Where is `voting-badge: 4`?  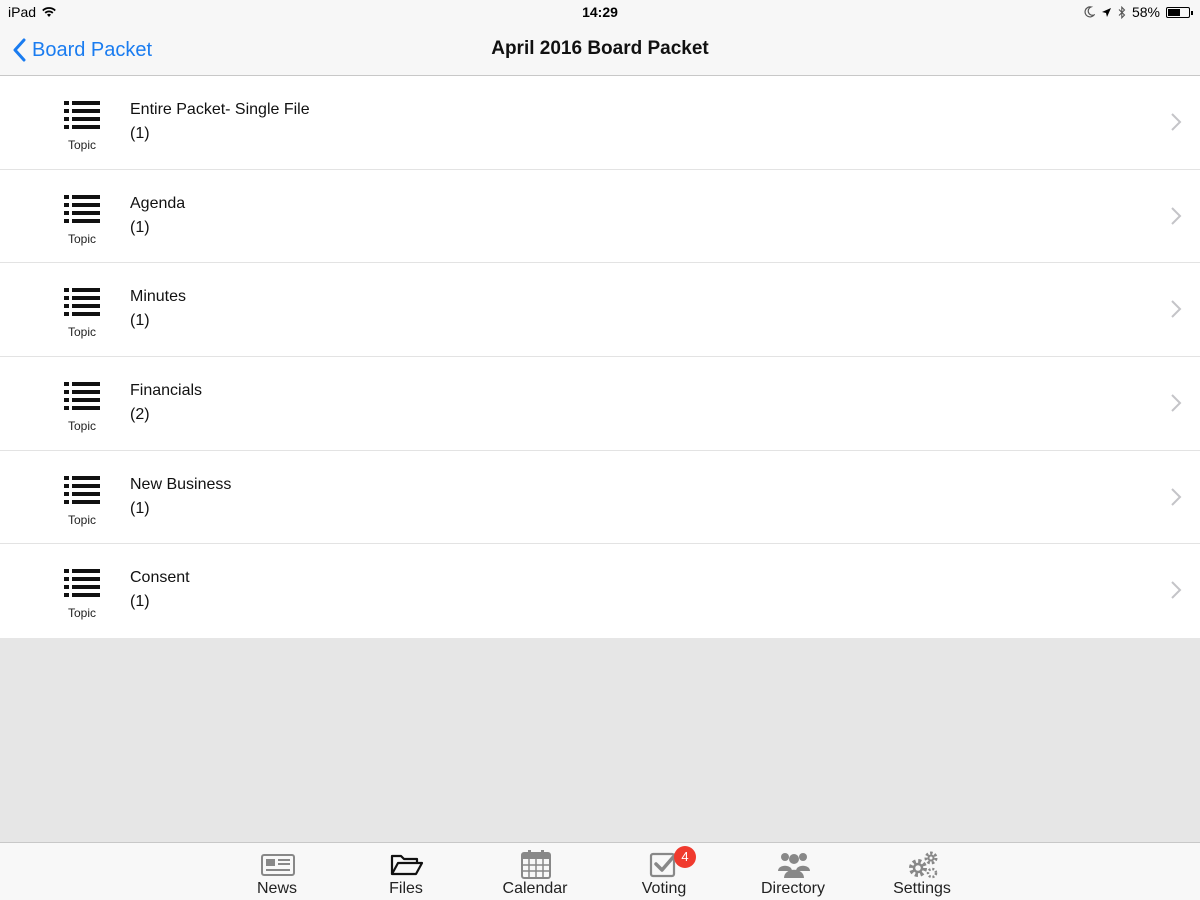
voting-badge: 4 is located at coordinates (685, 857).